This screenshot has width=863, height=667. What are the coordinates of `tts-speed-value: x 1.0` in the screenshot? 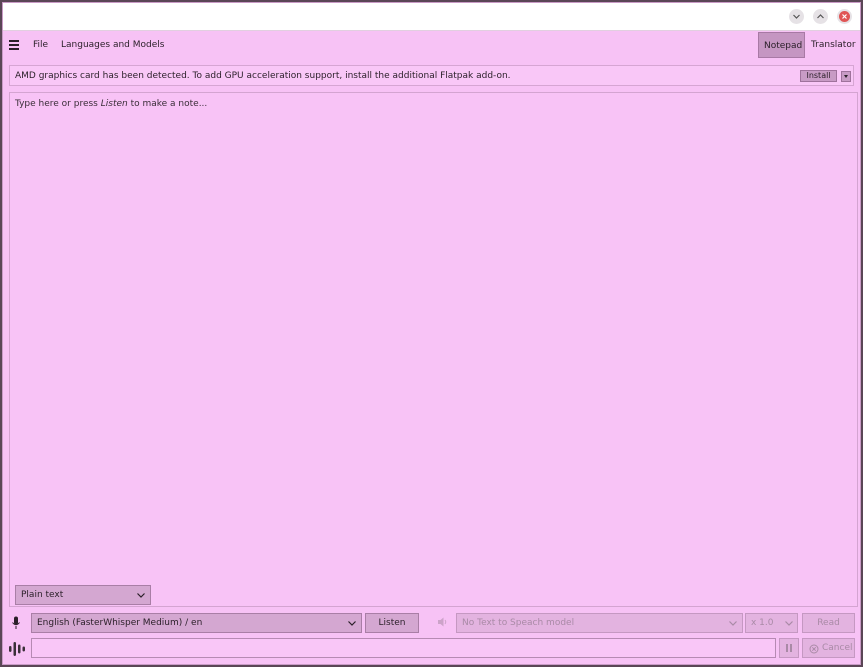 It's located at (762, 623).